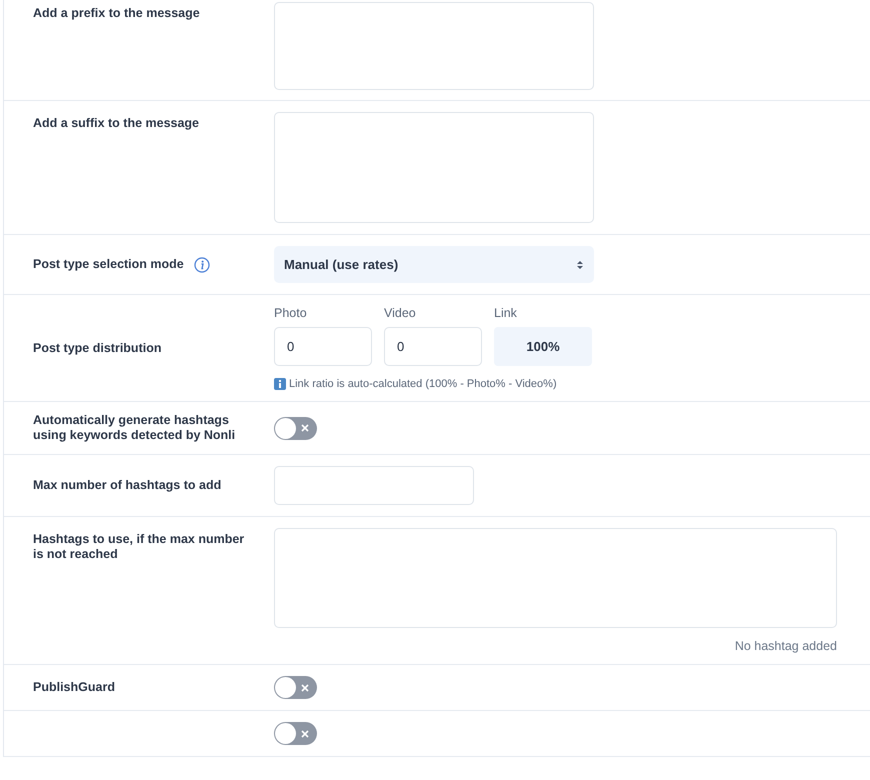 Image resolution: width=870 pixels, height=780 pixels. What do you see at coordinates (108, 264) in the screenshot?
I see `field-label: Post type selection mode` at bounding box center [108, 264].